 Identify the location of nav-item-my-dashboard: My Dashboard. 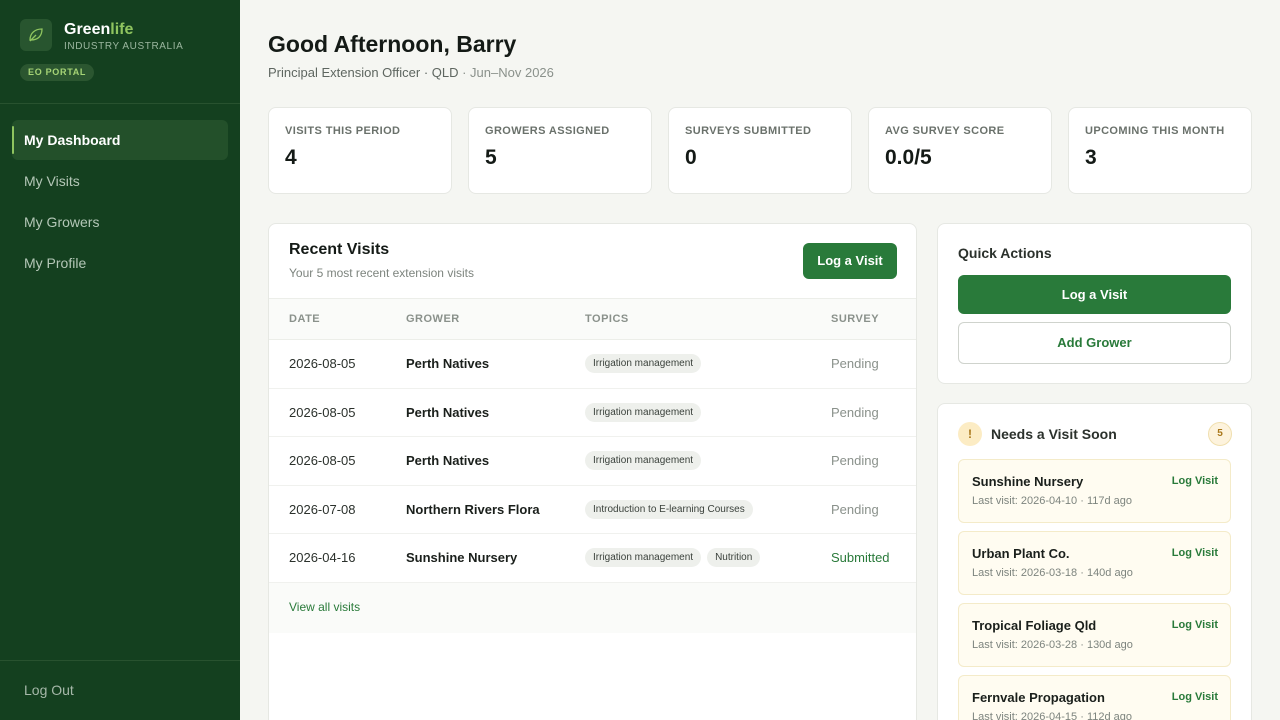
(120, 140).